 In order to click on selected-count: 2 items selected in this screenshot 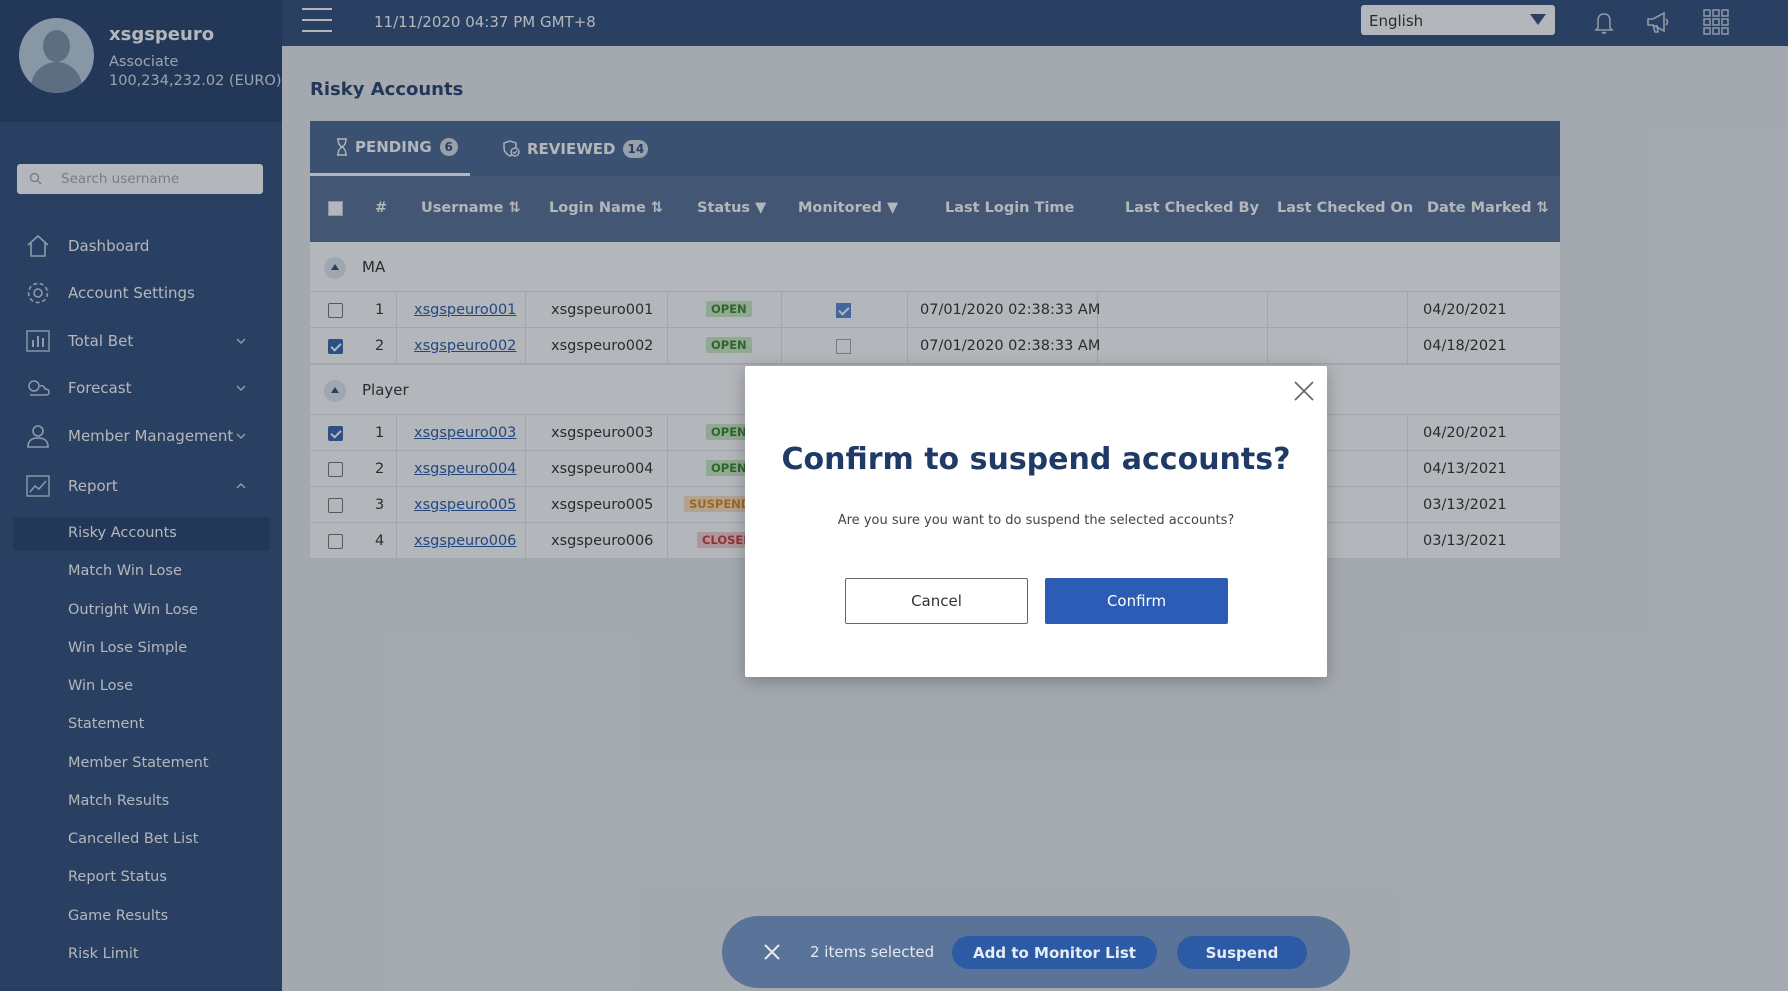, I will do `click(872, 952)`.